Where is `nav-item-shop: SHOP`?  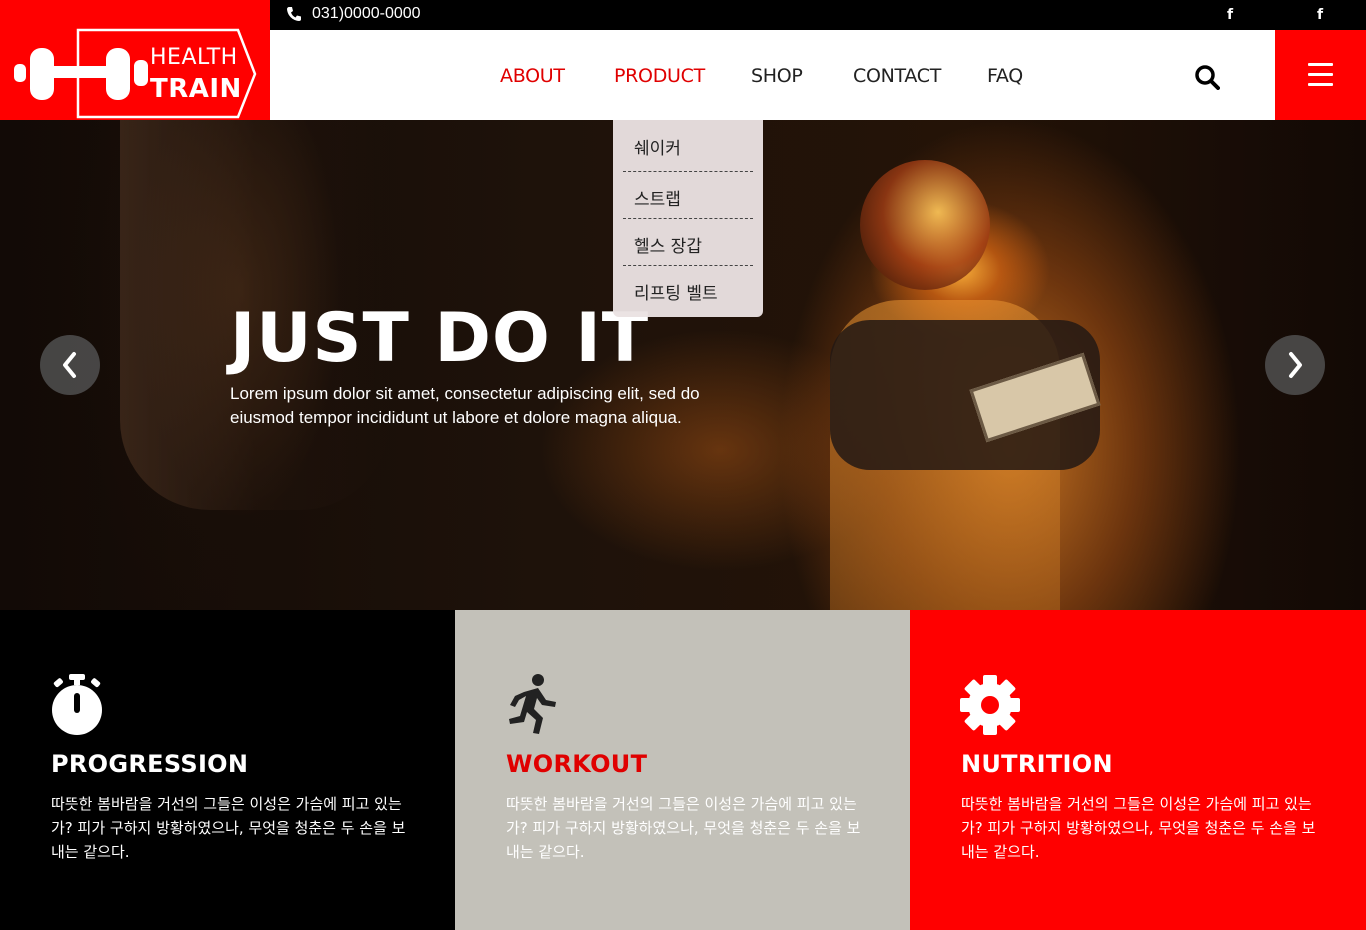
nav-item-shop: SHOP is located at coordinates (777, 76).